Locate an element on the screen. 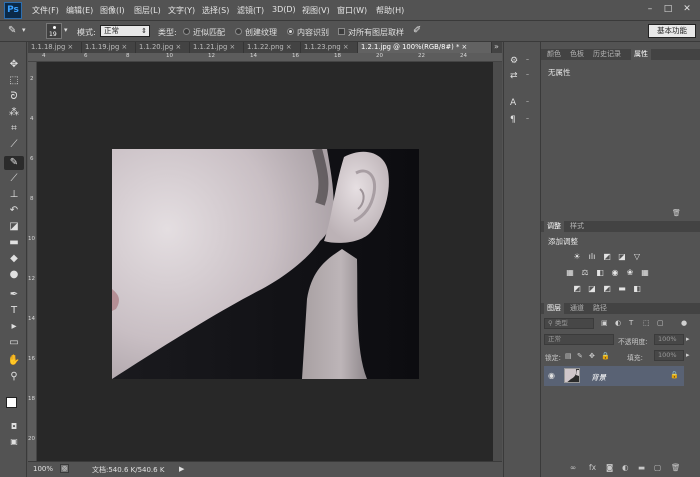 The image size is (700, 477). tabs-overflow-icon: » is located at coordinates (496, 46).